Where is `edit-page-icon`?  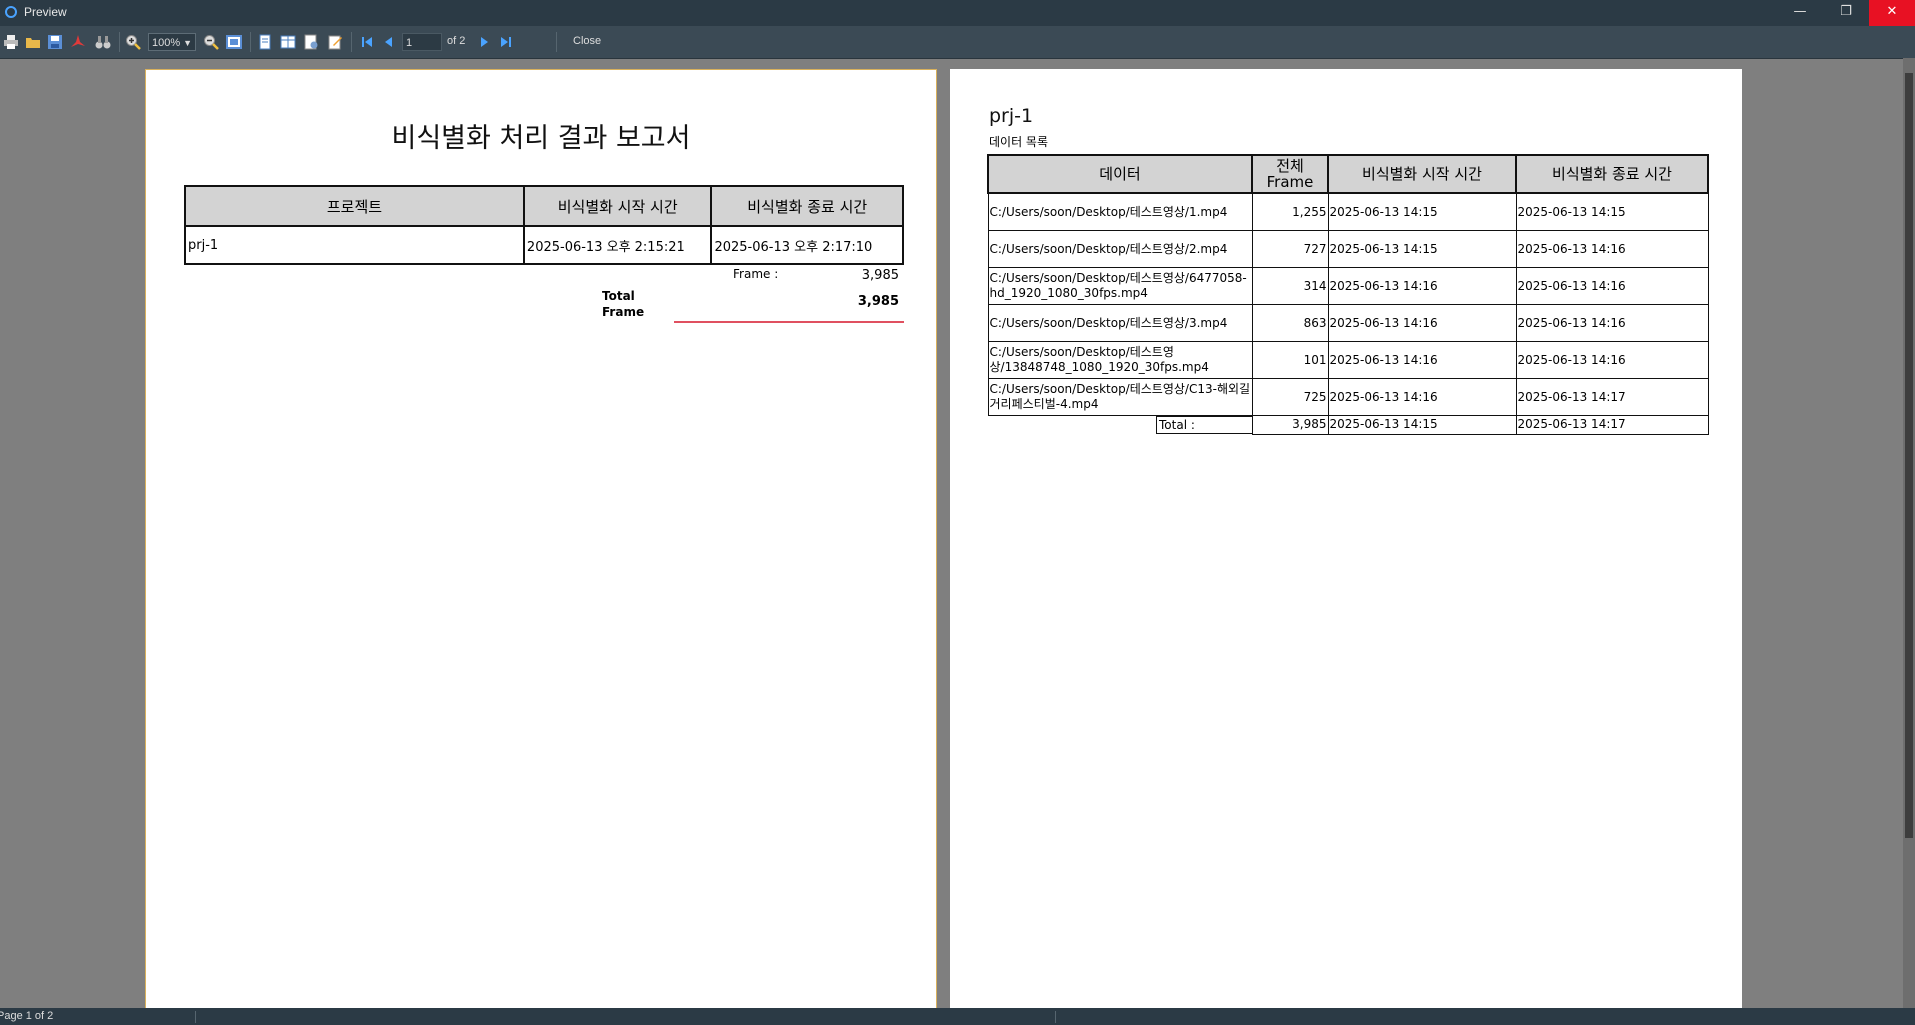 edit-page-icon is located at coordinates (335, 42).